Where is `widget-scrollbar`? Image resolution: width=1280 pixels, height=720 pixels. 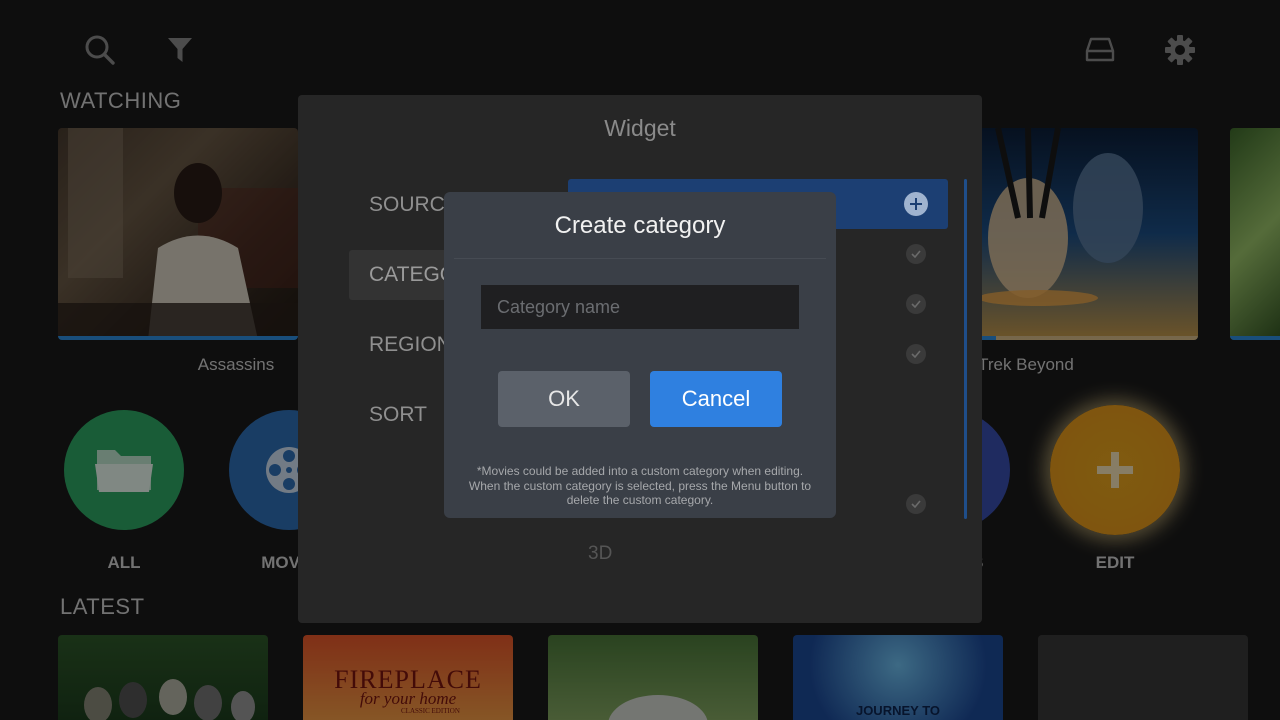
widget-scrollbar is located at coordinates (965, 349).